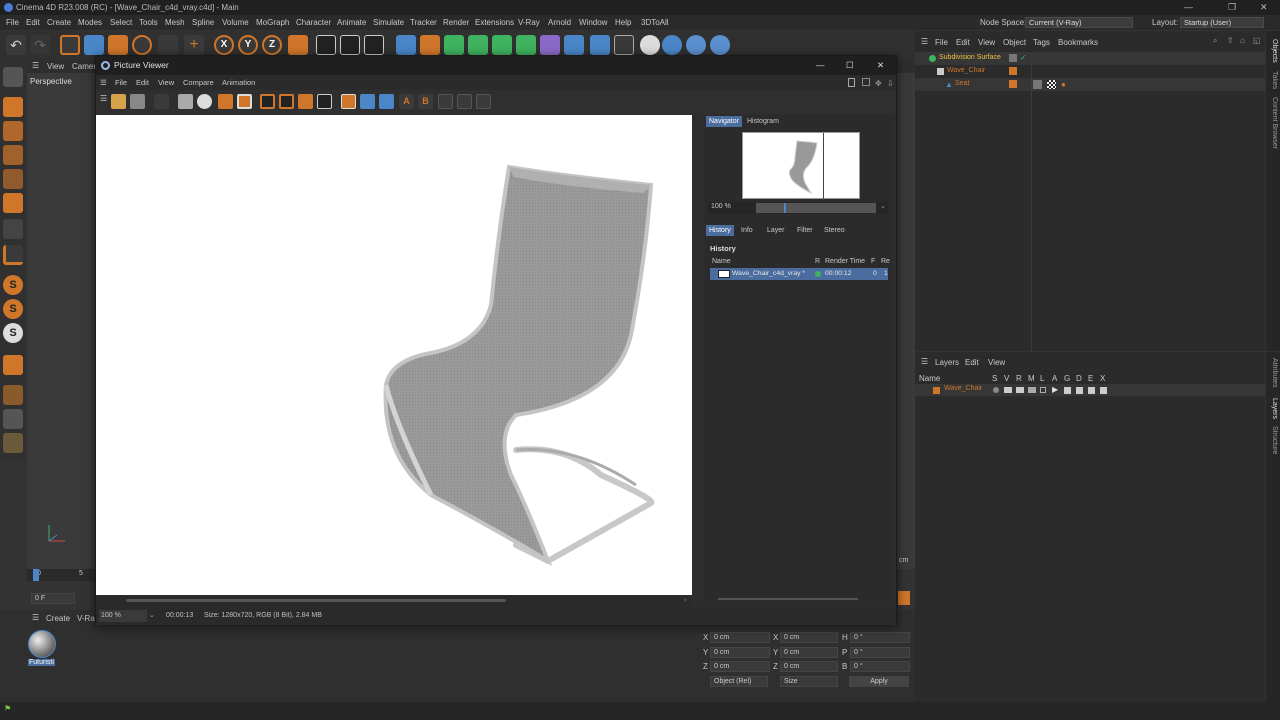 The width and height of the screenshot is (1280, 720). What do you see at coordinates (55, 66) in the screenshot?
I see `viewport-menu-view: View` at bounding box center [55, 66].